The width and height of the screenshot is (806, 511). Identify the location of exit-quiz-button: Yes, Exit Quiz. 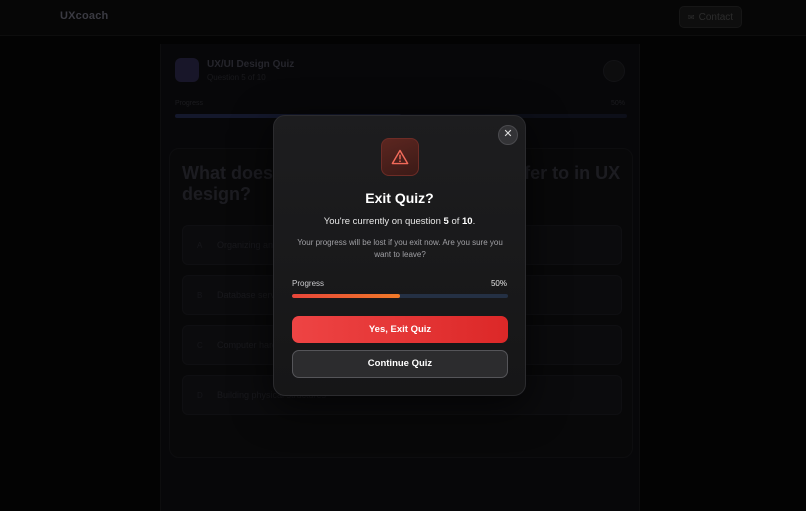
(400, 329).